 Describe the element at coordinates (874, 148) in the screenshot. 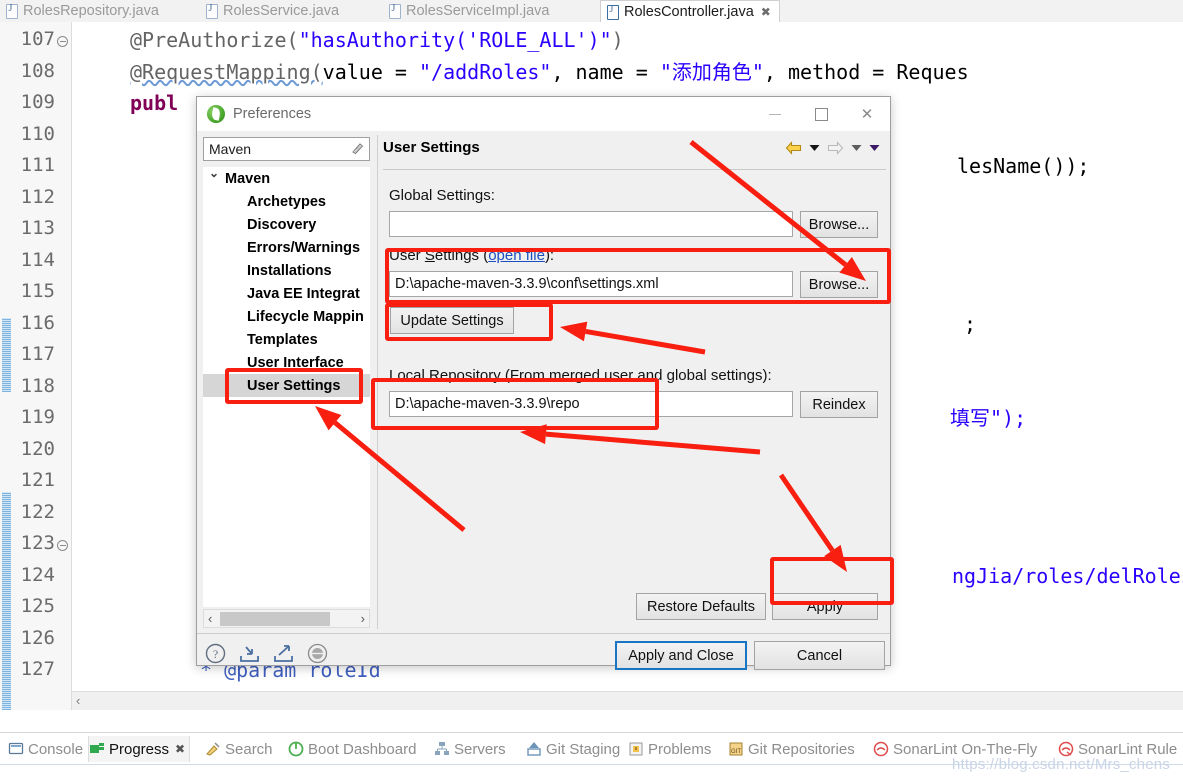

I see `more-dropdown-icon` at that location.